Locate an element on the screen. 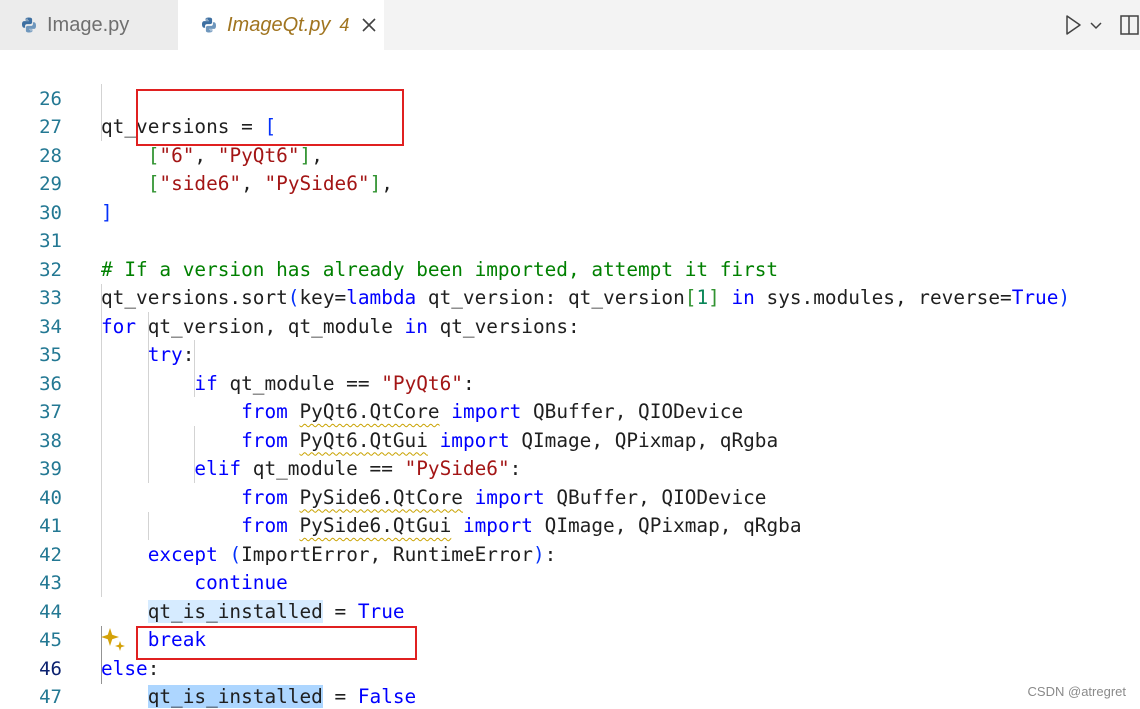 The width and height of the screenshot is (1140, 709). editor-tab-bar: Image.py ImageQt.py 4 is located at coordinates (570, 25).